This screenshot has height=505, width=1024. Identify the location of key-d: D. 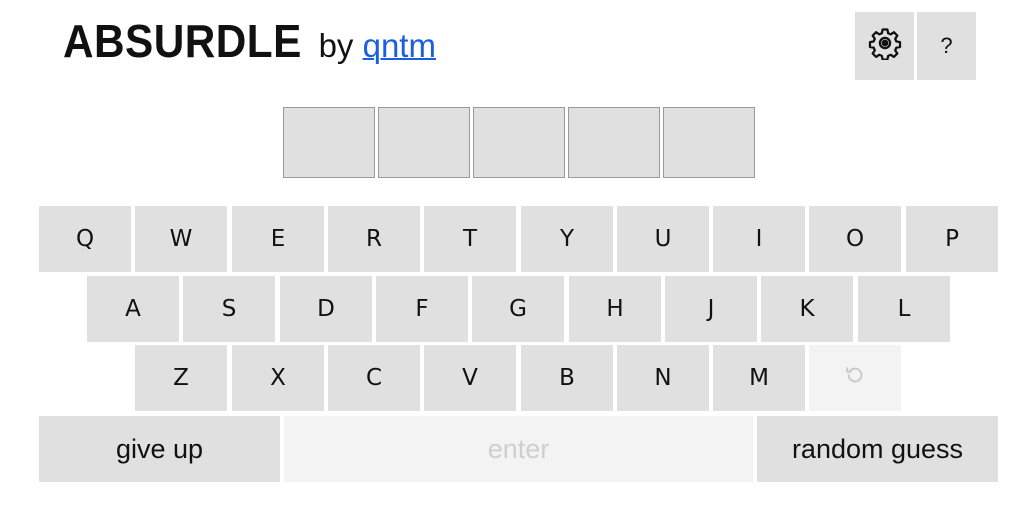
(326, 309).